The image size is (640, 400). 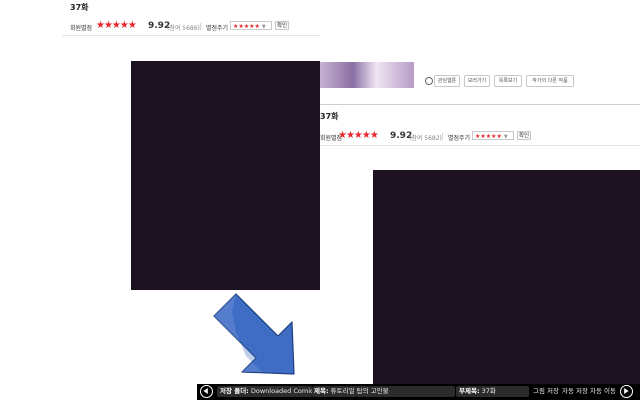 I want to click on rating-participants: (참여 5682), so click(x=425, y=138).